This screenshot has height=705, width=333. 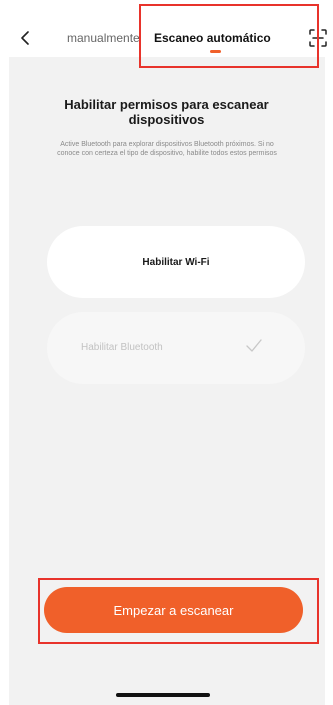 I want to click on scan-frame-icon, so click(x=318, y=38).